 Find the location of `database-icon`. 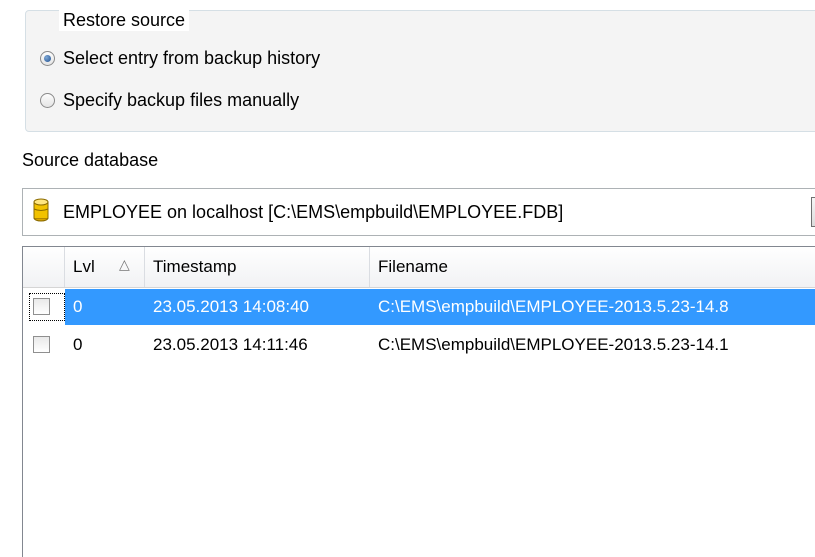

database-icon is located at coordinates (41, 212).